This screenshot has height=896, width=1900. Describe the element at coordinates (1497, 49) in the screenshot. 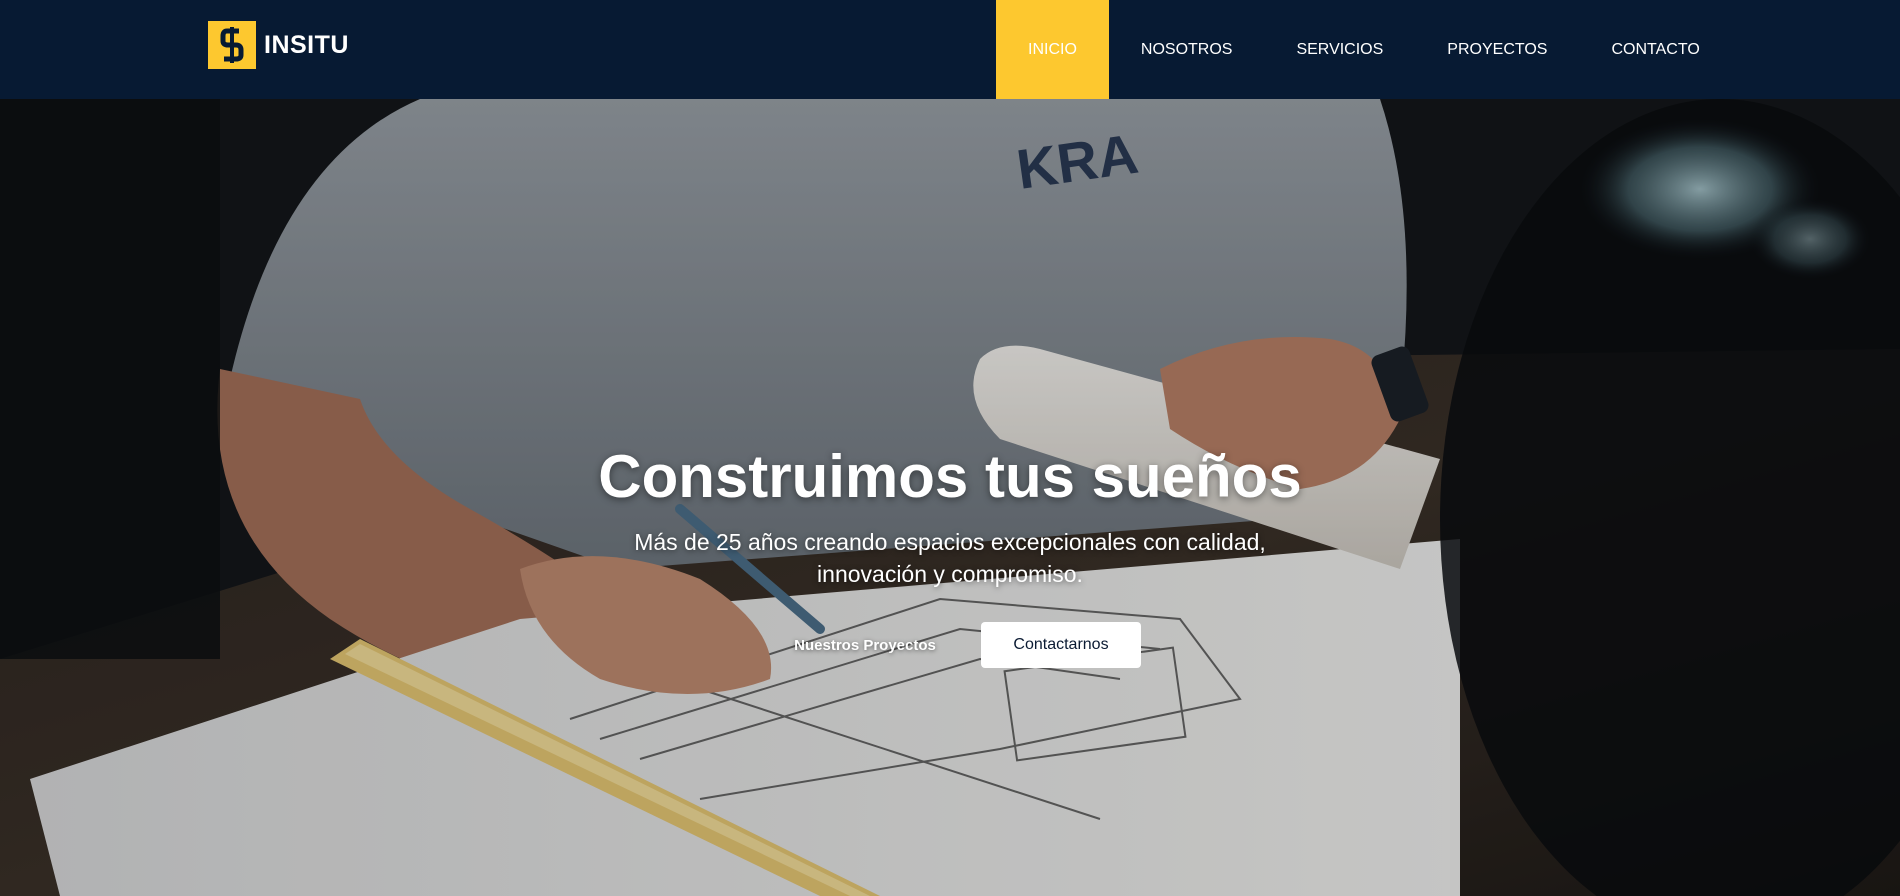

I see `nav-item-proyectos: PROYECTOS` at that location.